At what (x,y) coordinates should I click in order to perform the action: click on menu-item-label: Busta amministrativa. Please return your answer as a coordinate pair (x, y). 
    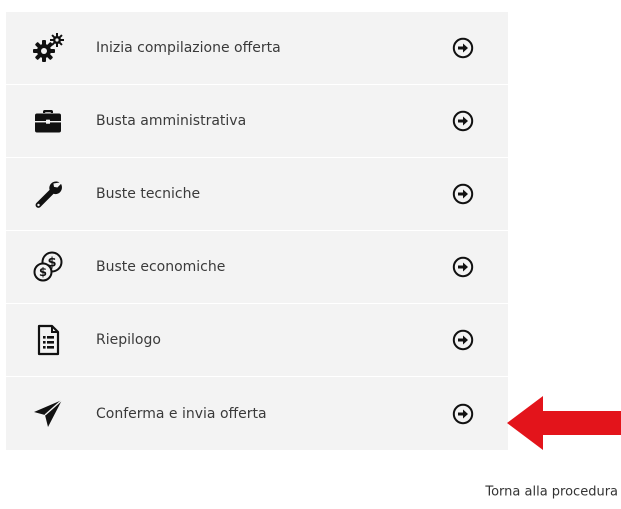
    Looking at the image, I should click on (171, 121).